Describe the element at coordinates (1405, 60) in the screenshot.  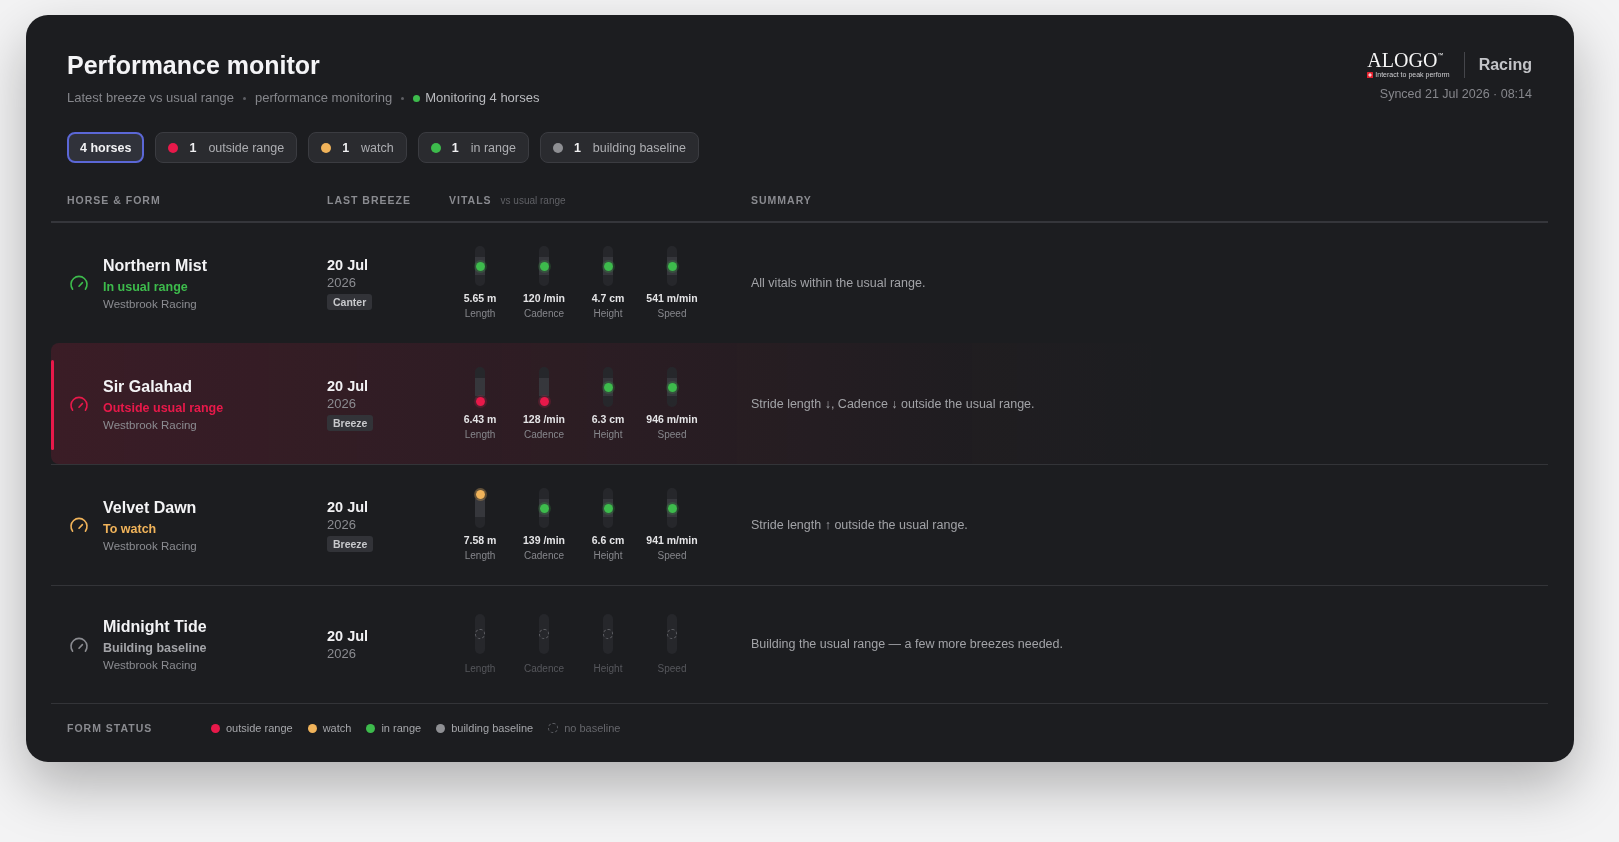
I see `logo-wordmark: ALOGO$^{™}$` at that location.